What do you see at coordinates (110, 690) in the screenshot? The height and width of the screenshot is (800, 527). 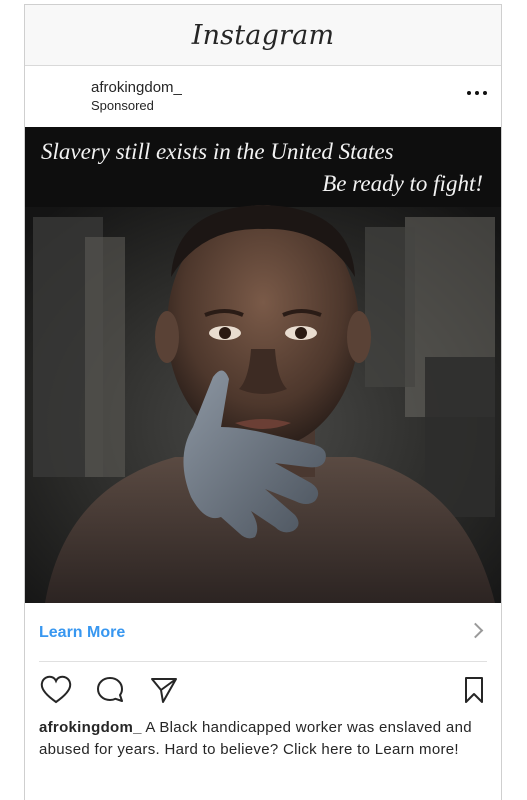 I see `comment-icon` at bounding box center [110, 690].